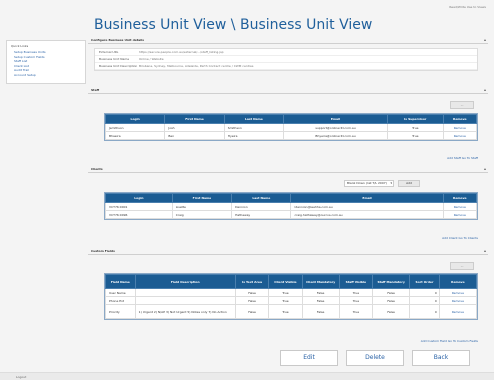 This screenshot has height=380, width=494. Describe the element at coordinates (261, 206) in the screenshot. I see `table-cell: Dennion` at that location.